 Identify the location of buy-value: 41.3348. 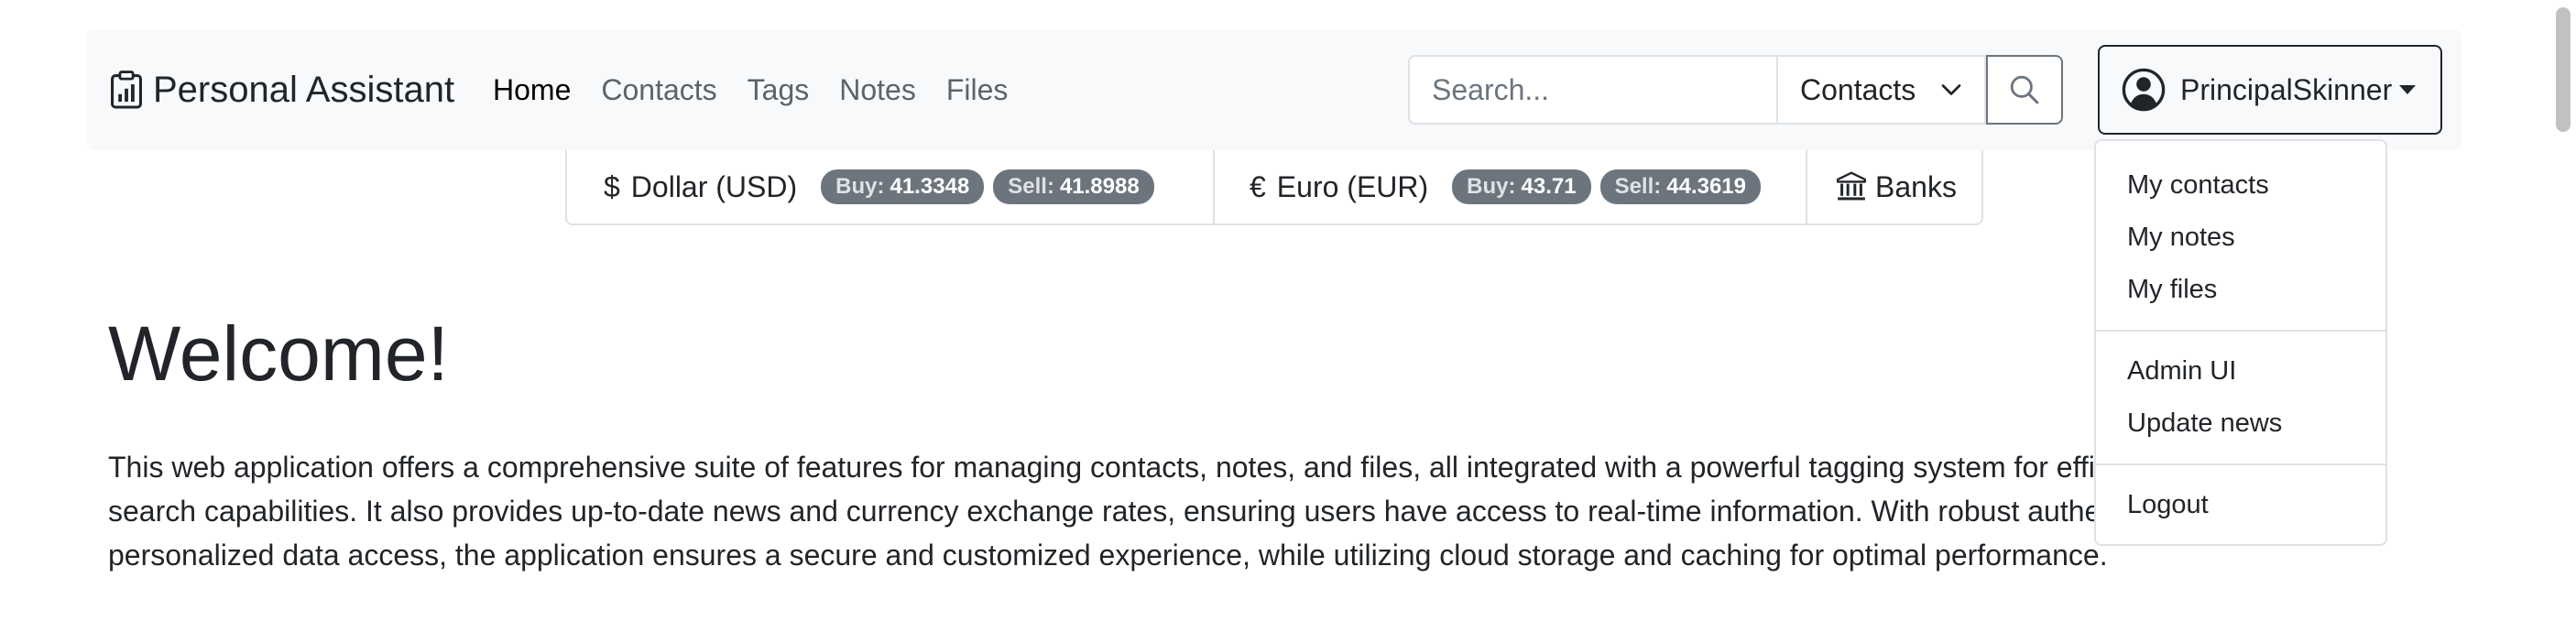
(930, 186).